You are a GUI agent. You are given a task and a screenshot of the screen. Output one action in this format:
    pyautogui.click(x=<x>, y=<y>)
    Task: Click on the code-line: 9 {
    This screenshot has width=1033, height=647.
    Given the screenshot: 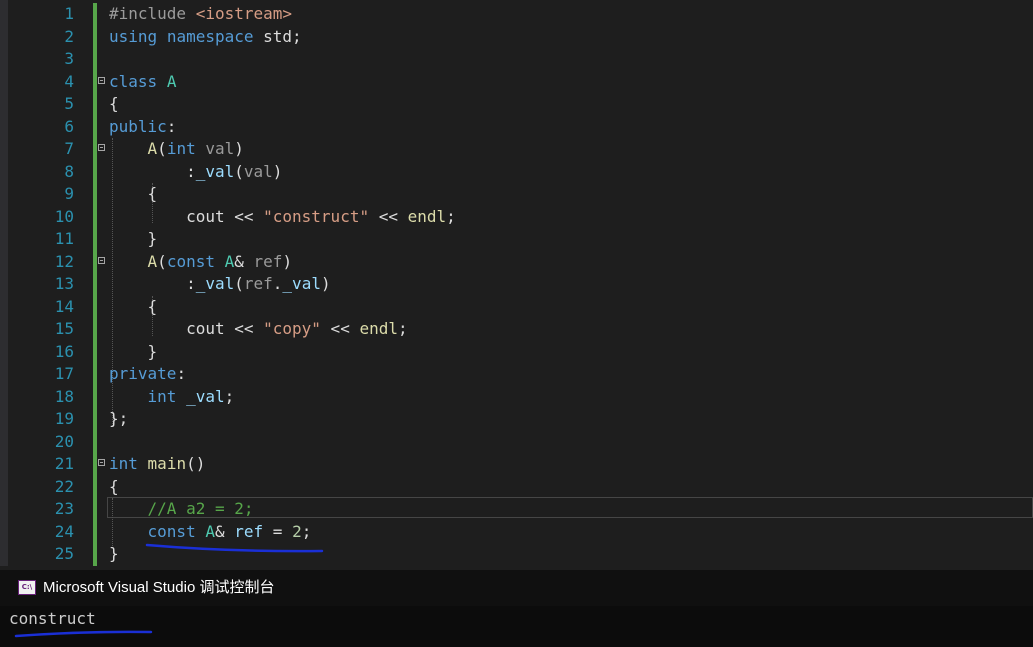 What is the action you would take?
    pyautogui.click(x=516, y=194)
    